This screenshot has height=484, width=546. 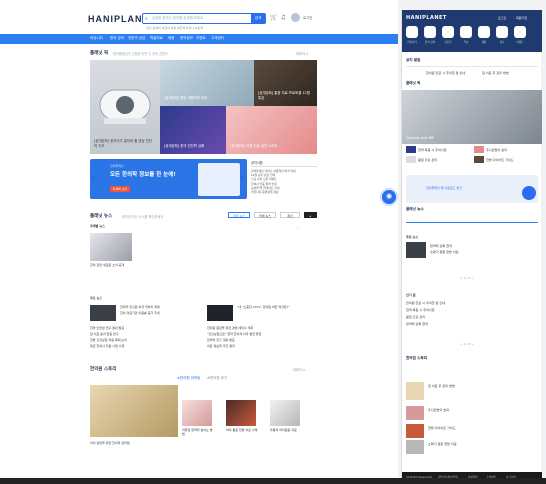 I want to click on featured-more-link: 더보기 >, so click(x=302, y=53).